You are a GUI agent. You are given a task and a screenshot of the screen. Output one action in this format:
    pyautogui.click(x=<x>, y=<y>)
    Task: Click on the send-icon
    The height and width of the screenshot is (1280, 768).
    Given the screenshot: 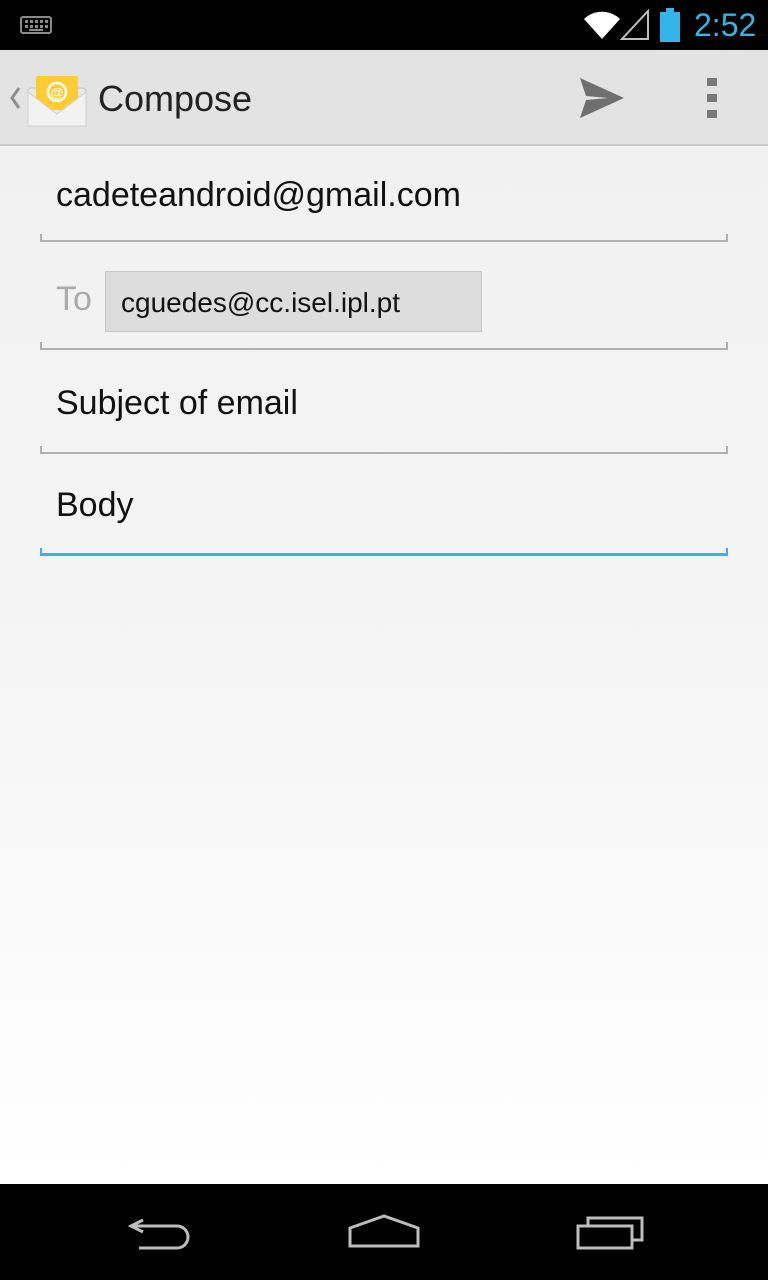 What is the action you would take?
    pyautogui.click(x=602, y=98)
    